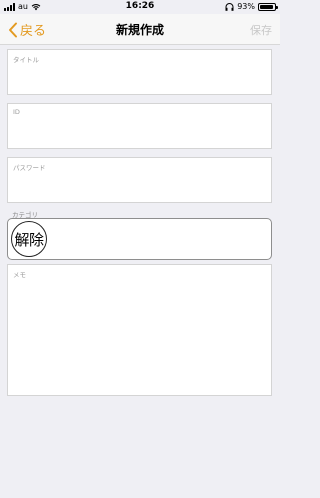 The height and width of the screenshot is (498, 320). I want to click on headphones-icon, so click(229, 6).